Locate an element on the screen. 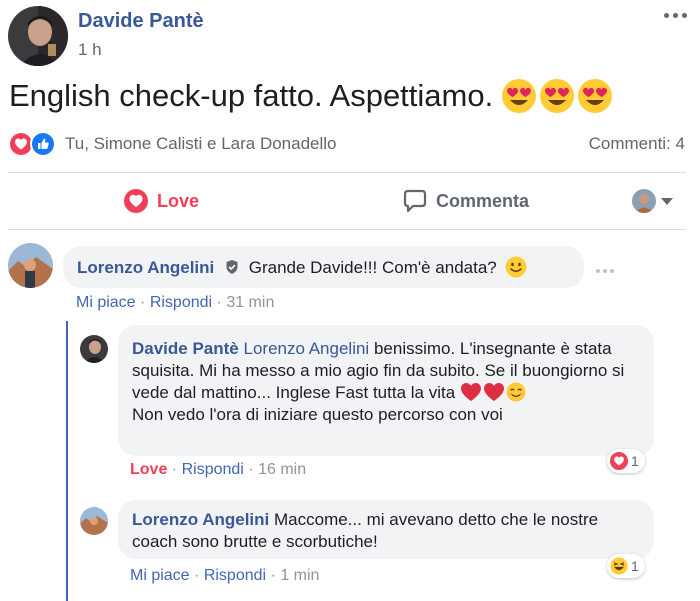  comment-author-name: Lorenzo Angelini is located at coordinates (145, 267).